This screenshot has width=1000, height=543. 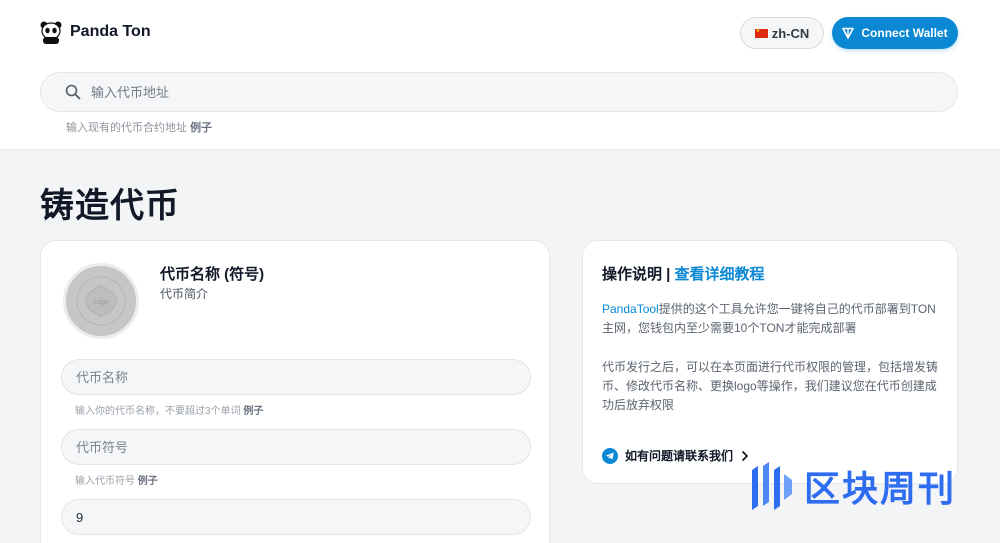 What do you see at coordinates (291, 447) in the screenshot?
I see `token-symbol-input` at bounding box center [291, 447].